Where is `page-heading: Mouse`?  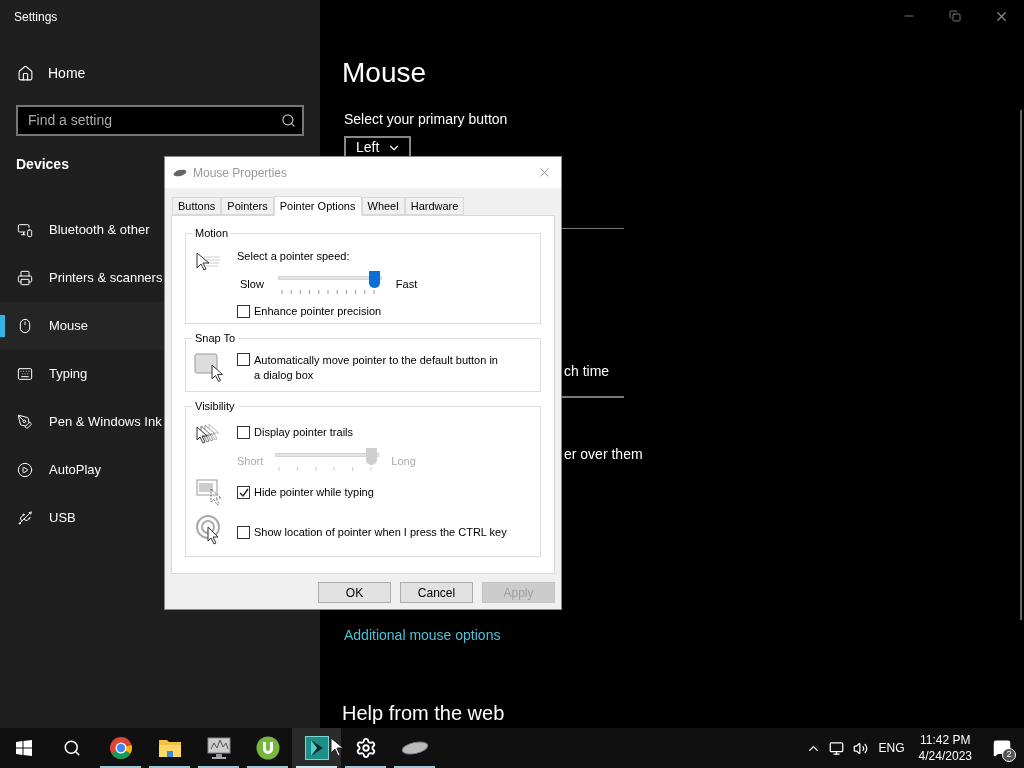
page-heading: Mouse is located at coordinates (385, 73).